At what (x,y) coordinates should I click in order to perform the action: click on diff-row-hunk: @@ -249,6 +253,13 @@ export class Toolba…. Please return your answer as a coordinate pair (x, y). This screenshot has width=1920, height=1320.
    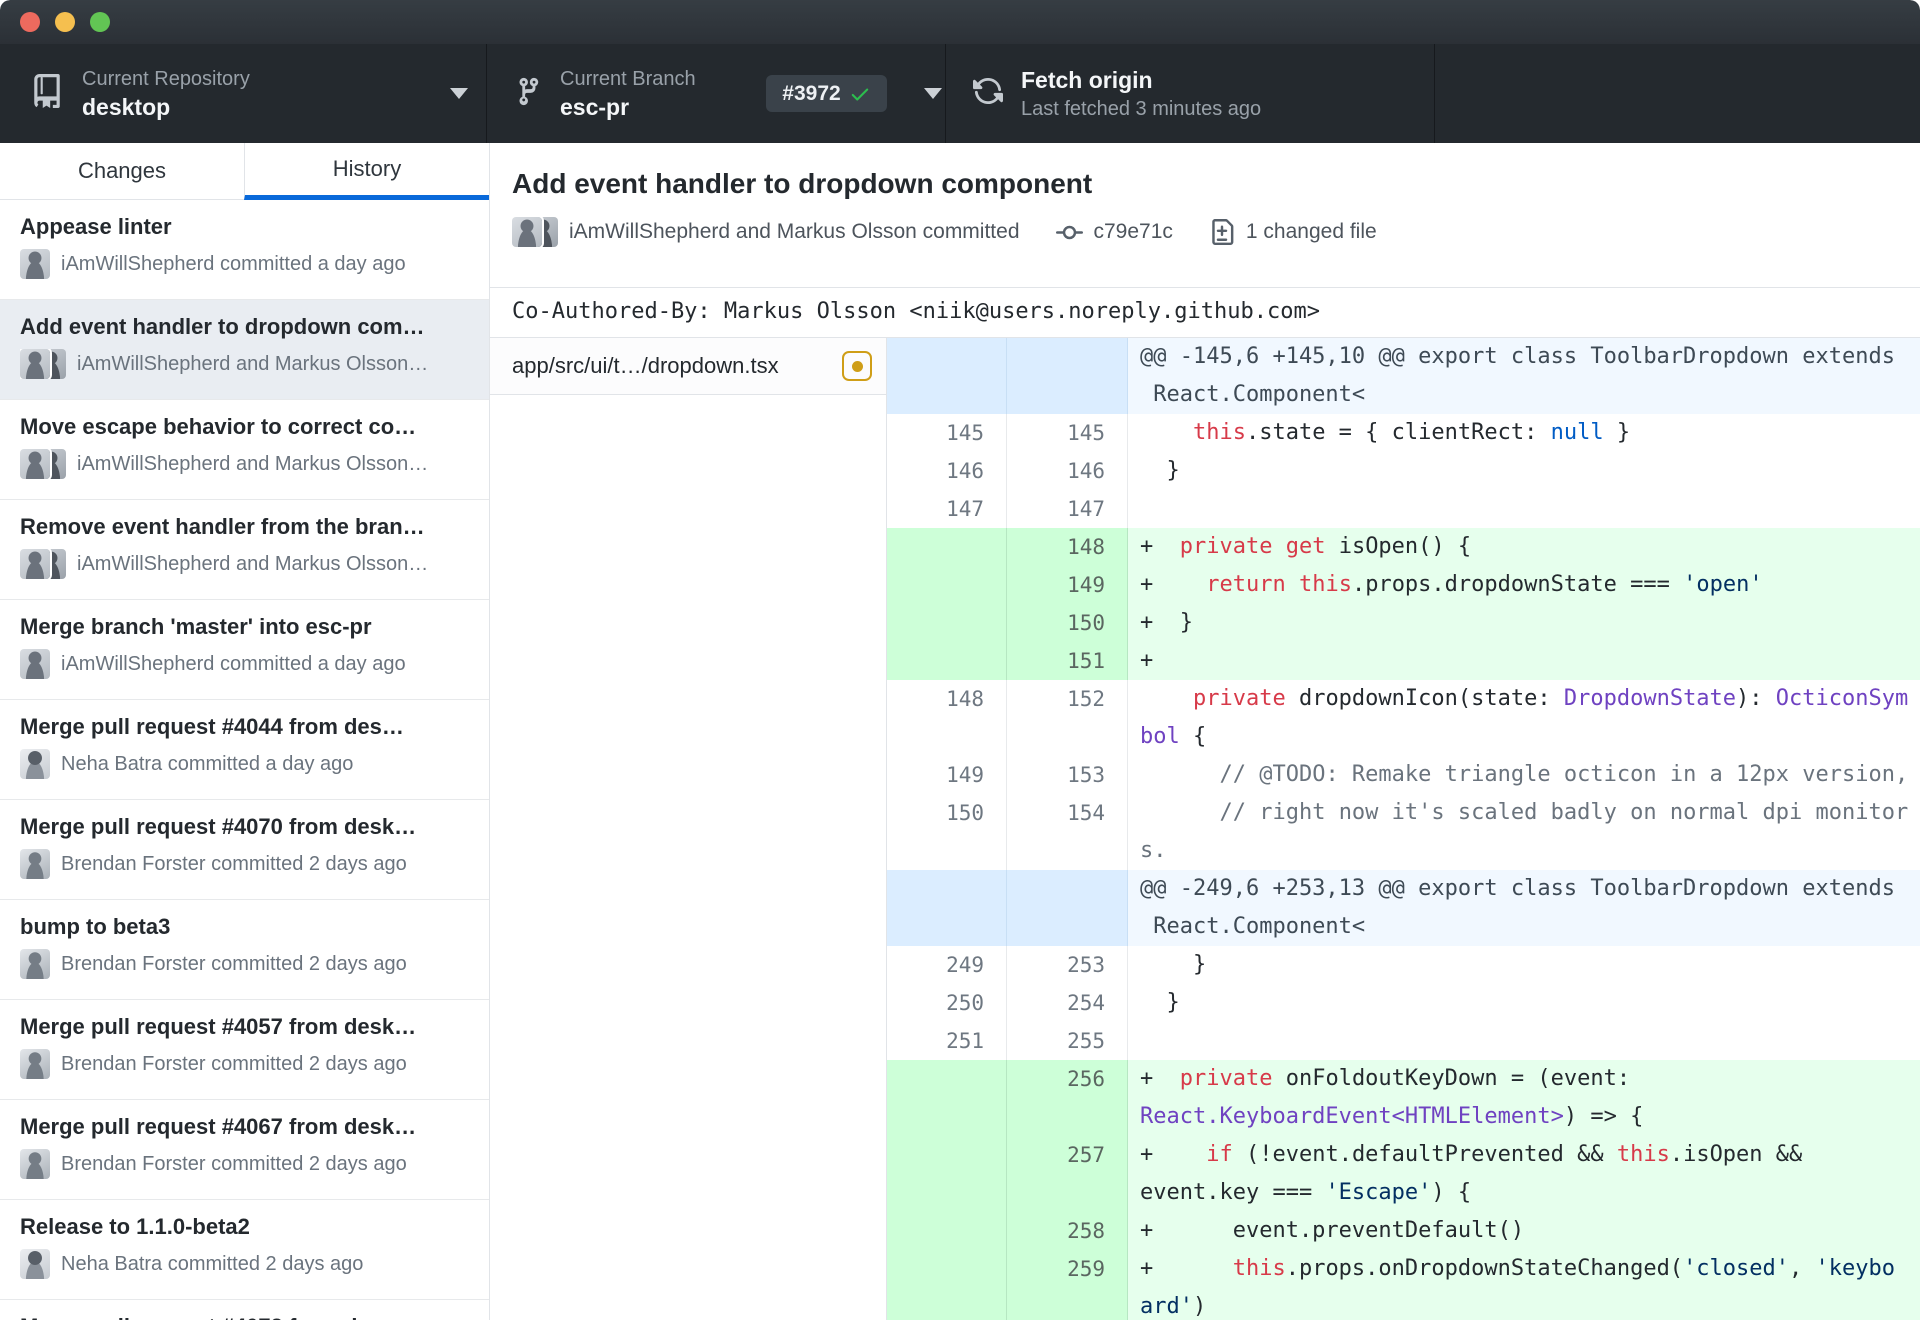
    Looking at the image, I should click on (1403, 908).